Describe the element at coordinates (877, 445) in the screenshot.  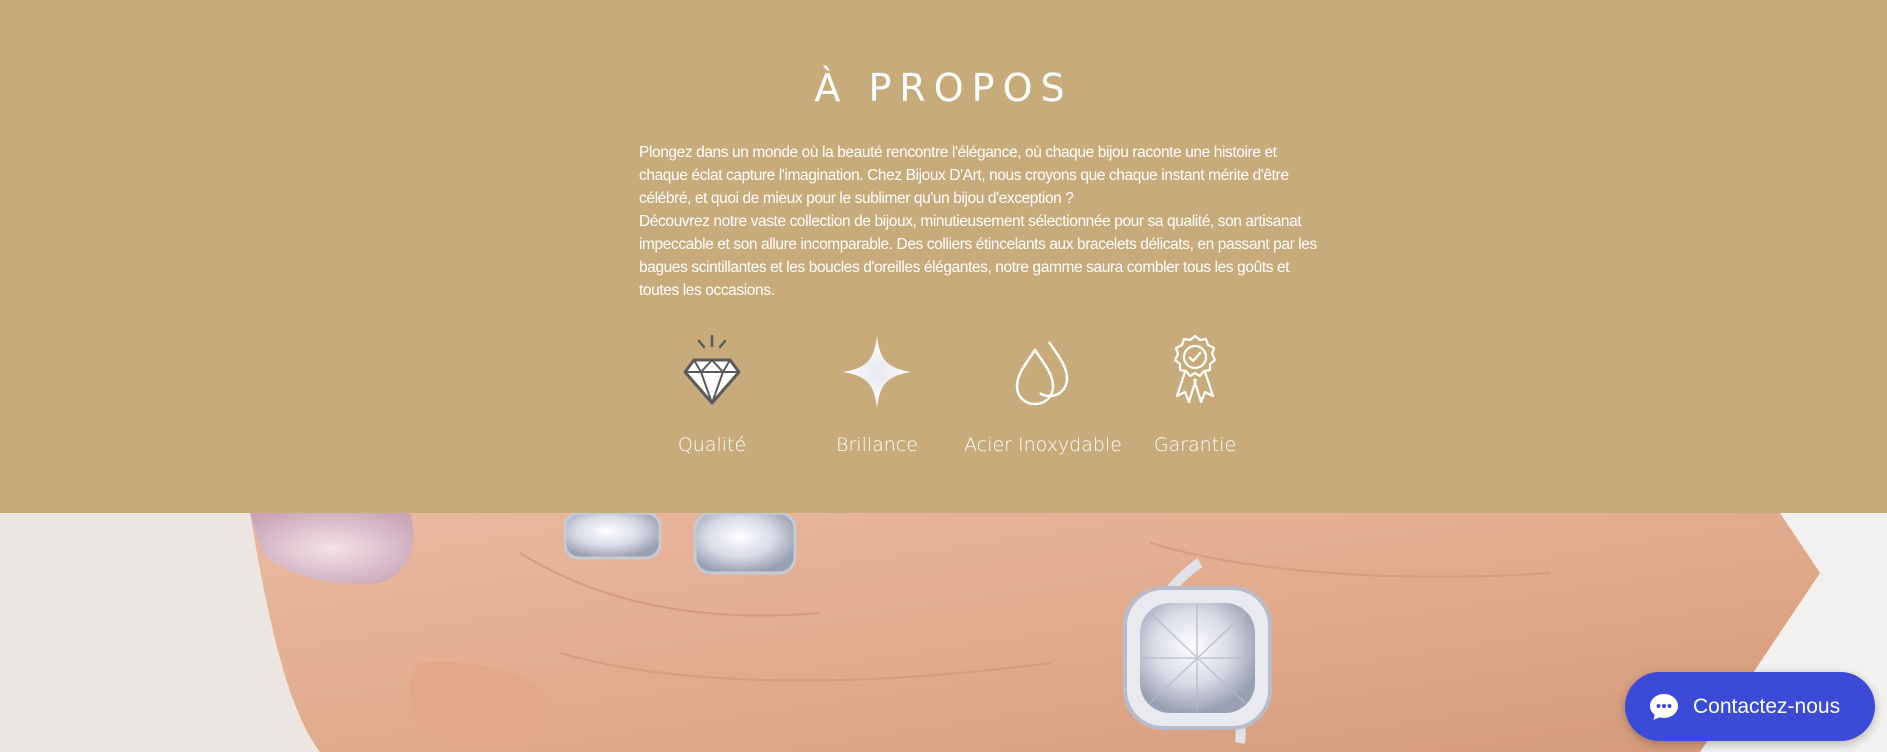
I see `feature-label-brilliance: Brillance` at that location.